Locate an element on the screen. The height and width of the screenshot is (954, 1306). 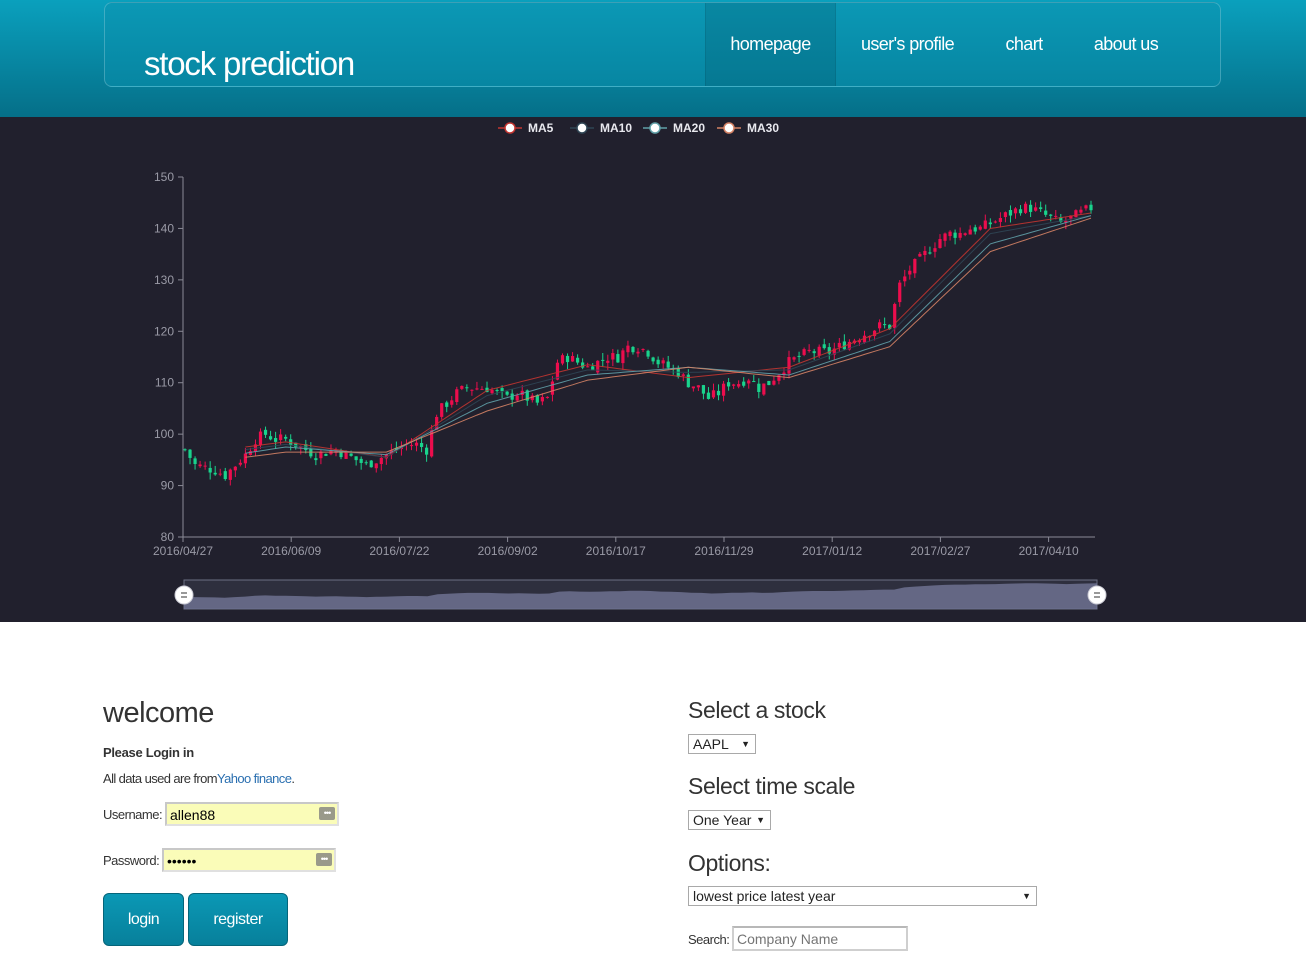
nav-homepage: homepage is located at coordinates (770, 44).